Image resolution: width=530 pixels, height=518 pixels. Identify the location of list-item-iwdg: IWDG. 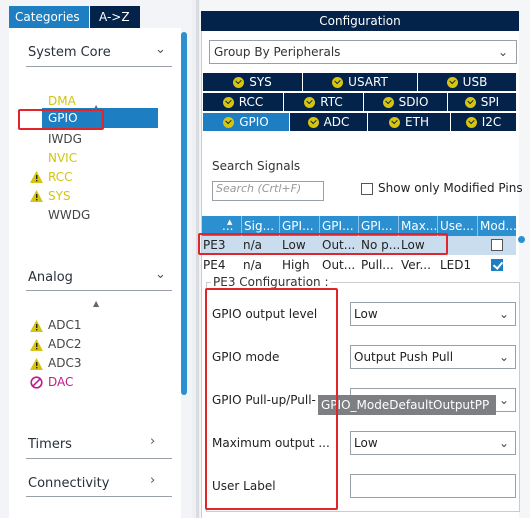
(65, 139).